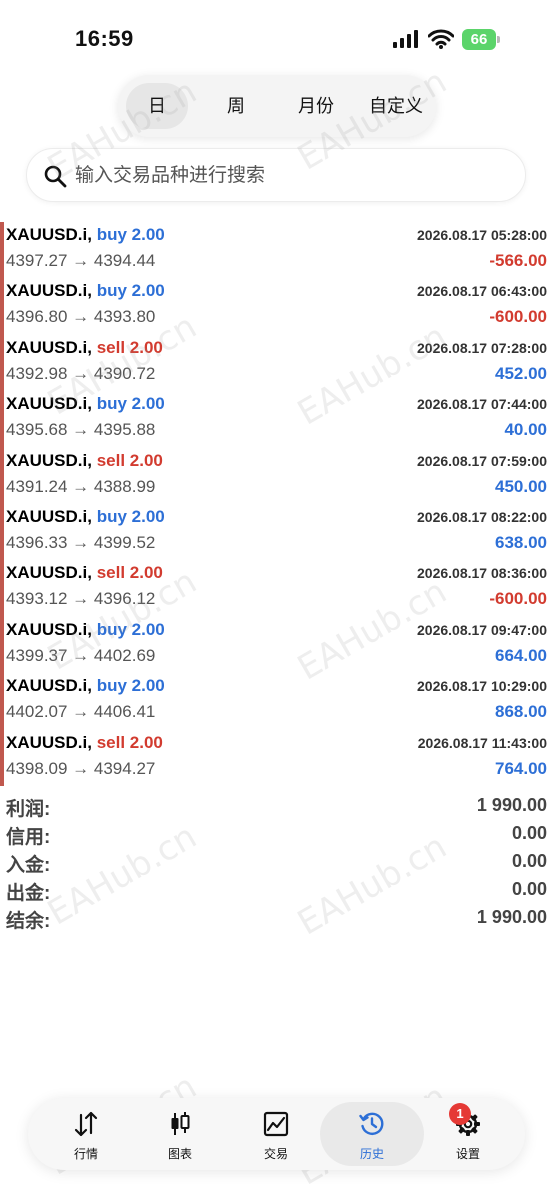 Image resolution: width=553 pixels, height=1200 pixels. Describe the element at coordinates (482, 404) in the screenshot. I see `deal-time: 2026.08.17 07:44:00` at that location.